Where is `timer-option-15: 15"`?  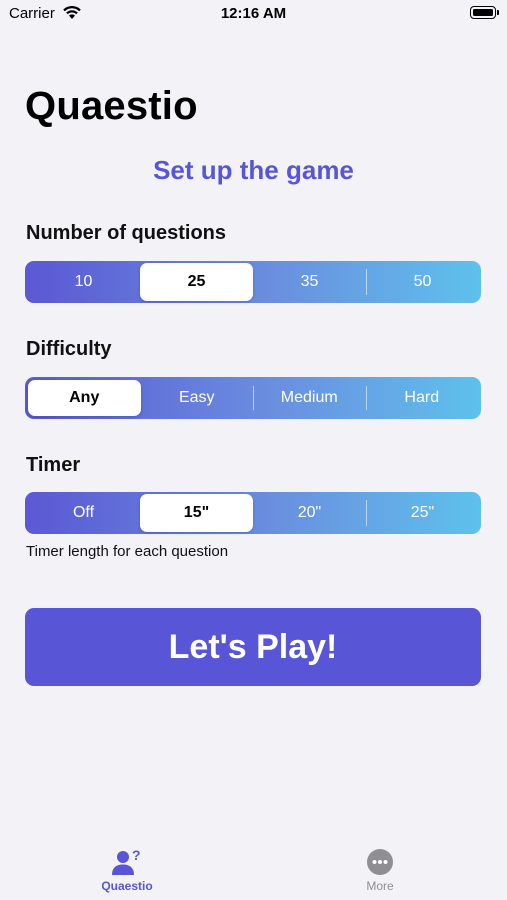 timer-option-15: 15" is located at coordinates (196, 513).